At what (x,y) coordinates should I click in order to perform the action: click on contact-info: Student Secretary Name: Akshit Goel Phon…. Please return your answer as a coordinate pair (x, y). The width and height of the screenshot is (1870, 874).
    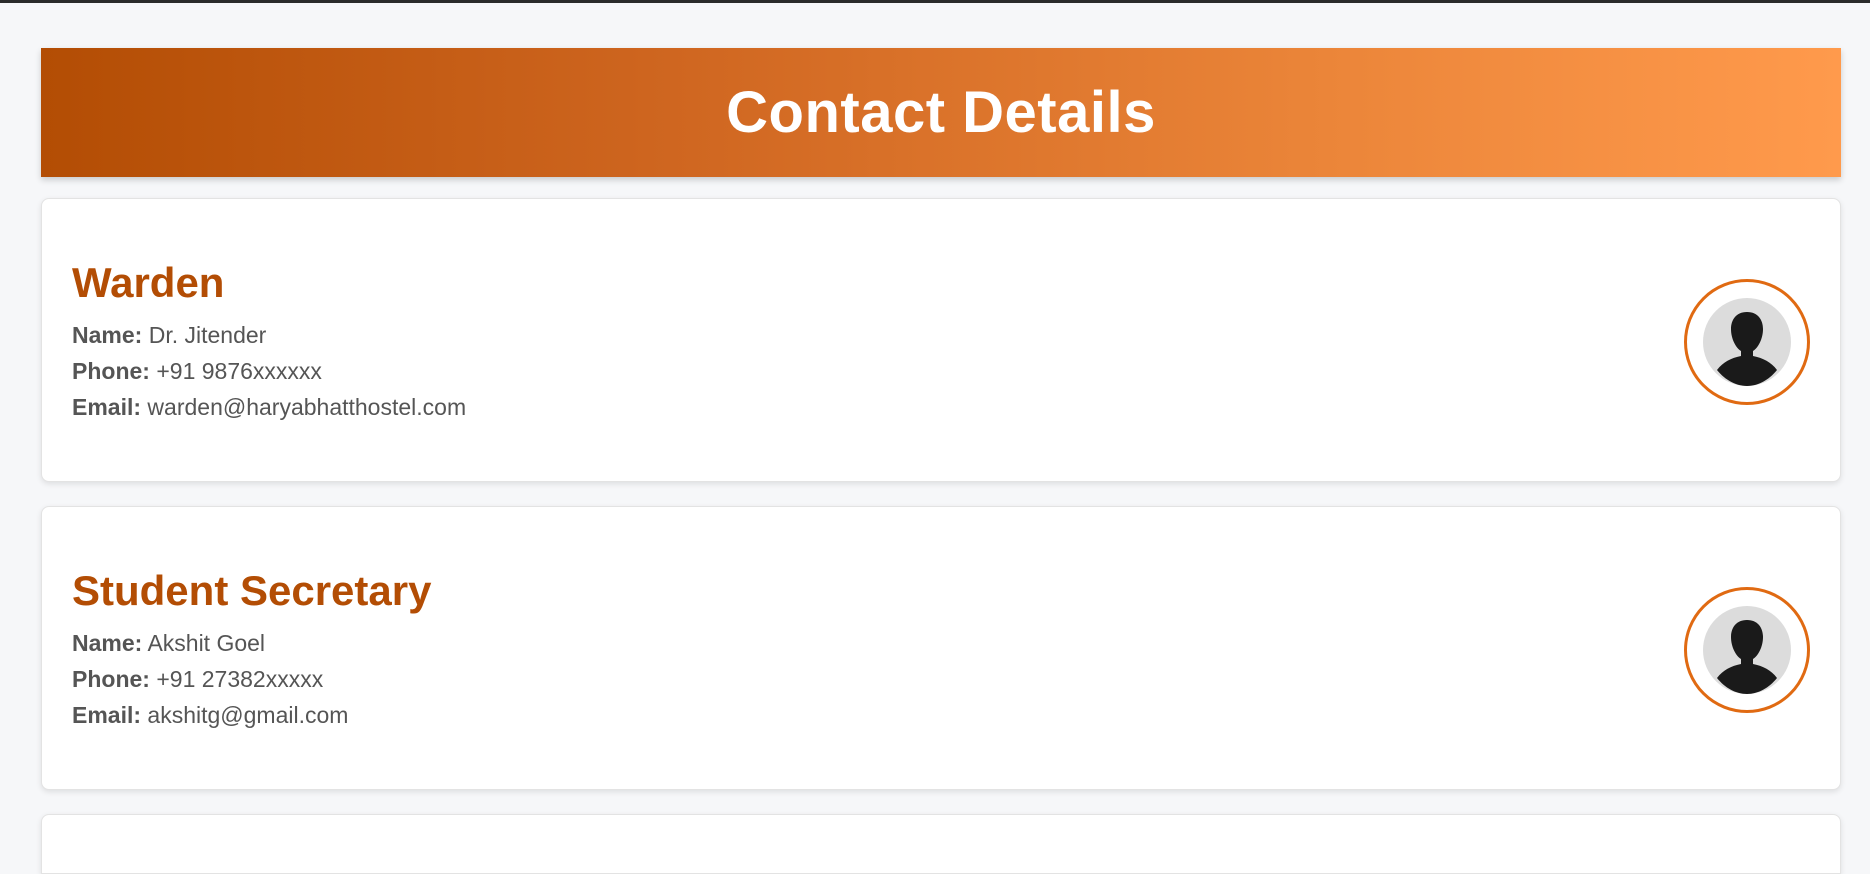
    Looking at the image, I should click on (251, 650).